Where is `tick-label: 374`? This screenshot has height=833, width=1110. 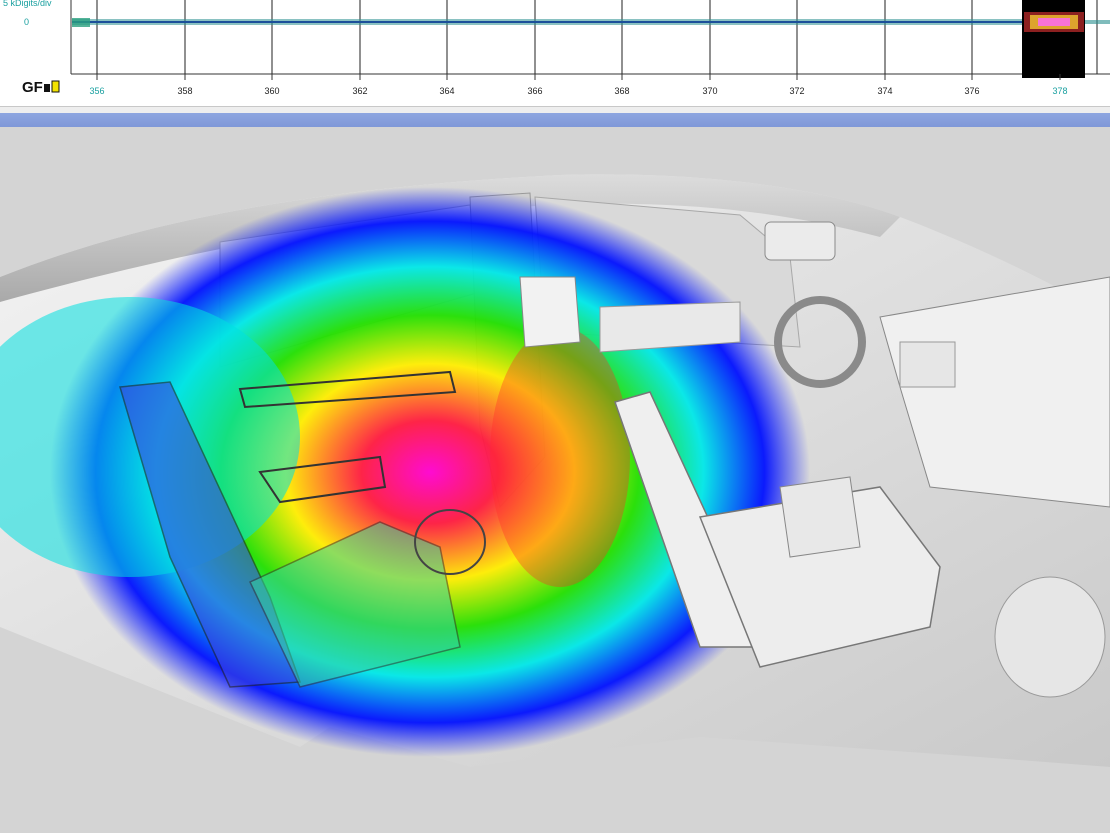 tick-label: 374 is located at coordinates (885, 91).